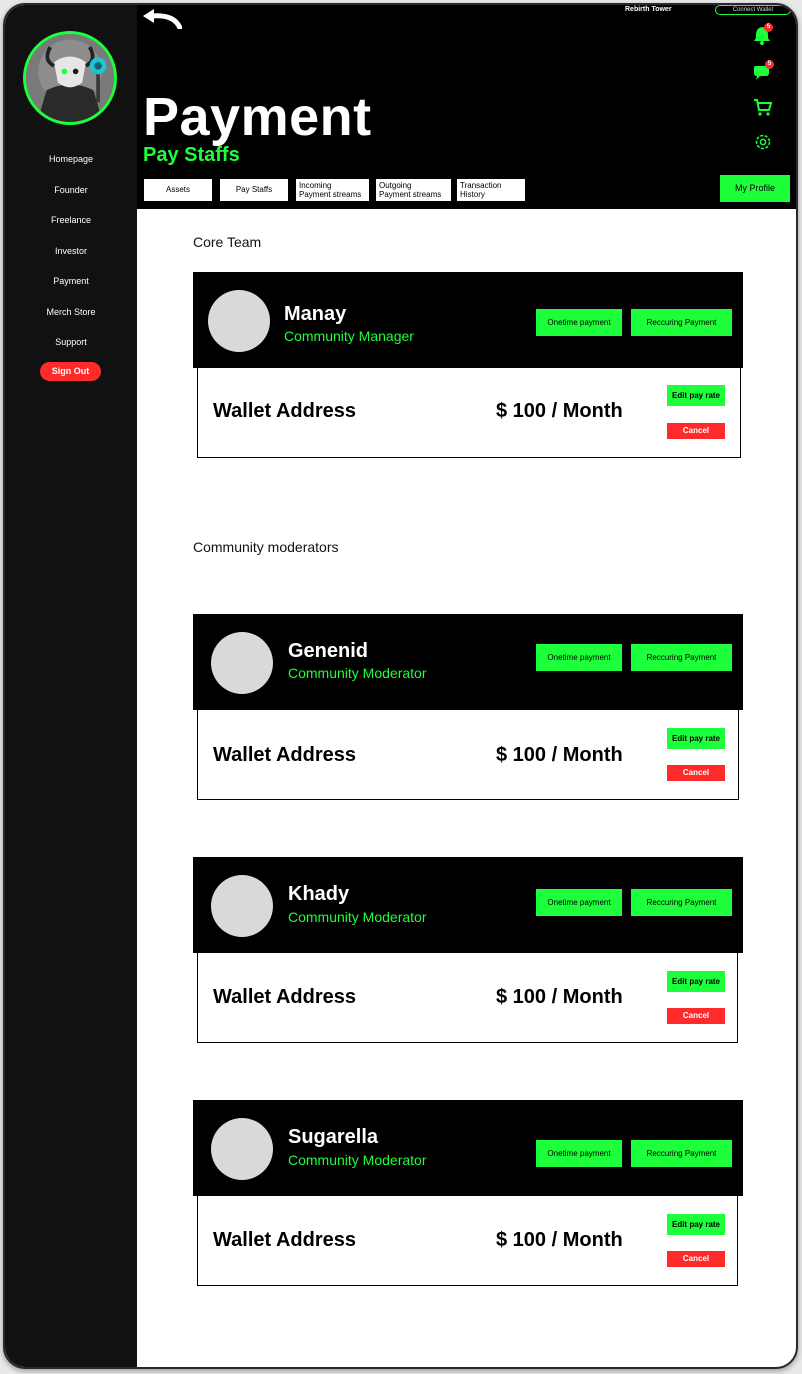 The height and width of the screenshot is (1374, 802). What do you see at coordinates (395, 185) in the screenshot?
I see `tab-outgoing-line1: Outgoing` at bounding box center [395, 185].